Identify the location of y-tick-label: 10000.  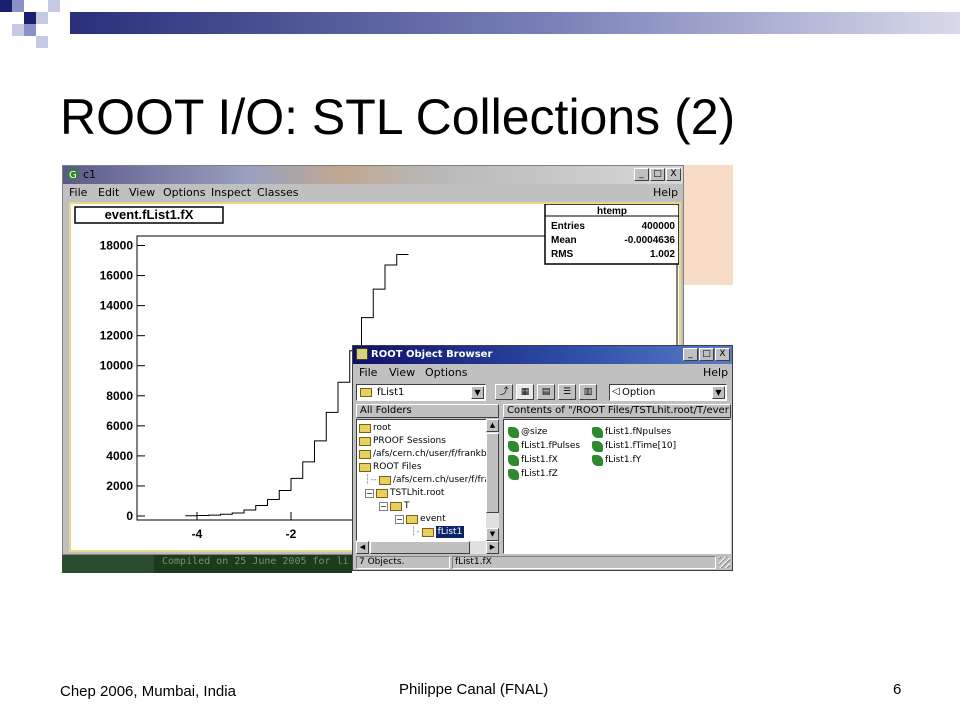
(117, 366).